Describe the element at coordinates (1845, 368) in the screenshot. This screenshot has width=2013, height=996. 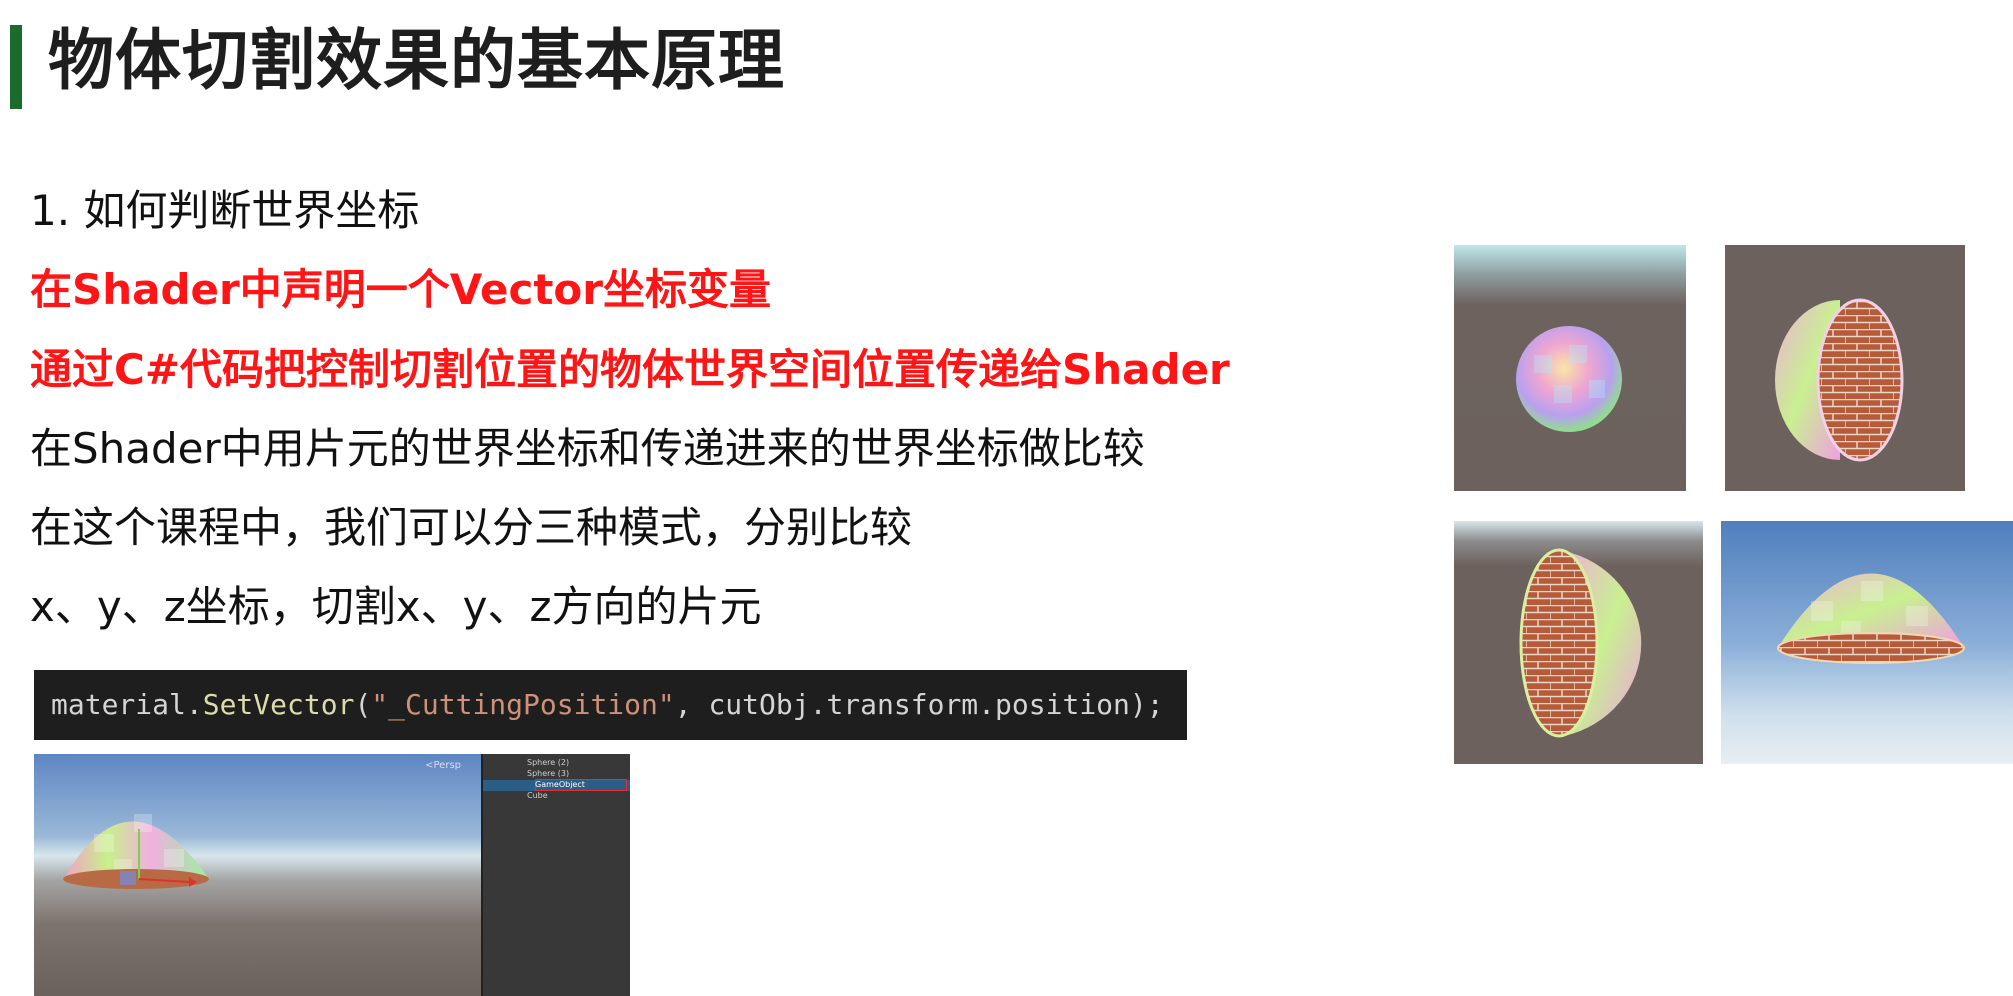
I see `cut-x-render` at that location.